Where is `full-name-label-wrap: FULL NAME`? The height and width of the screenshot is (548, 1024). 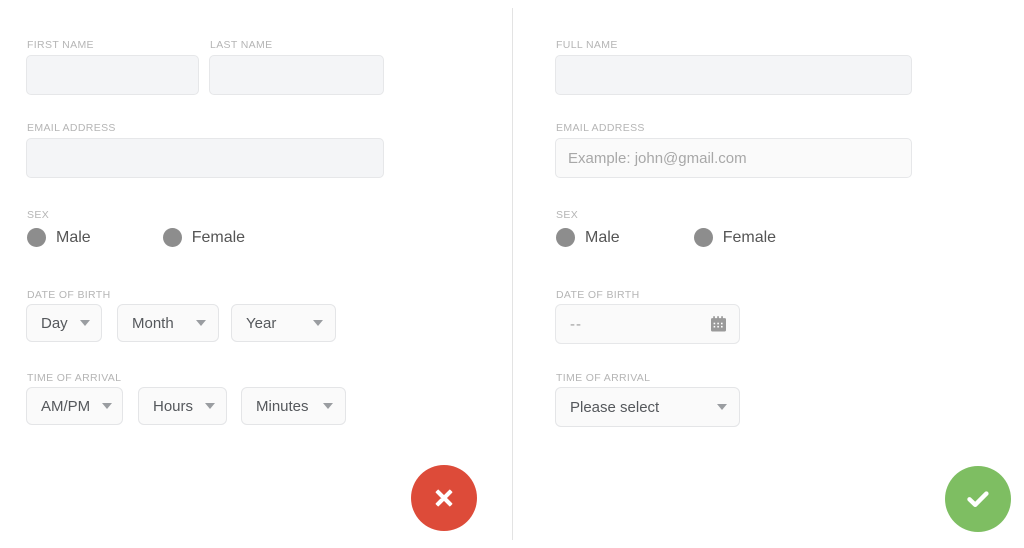 full-name-label-wrap: FULL NAME is located at coordinates (587, 44).